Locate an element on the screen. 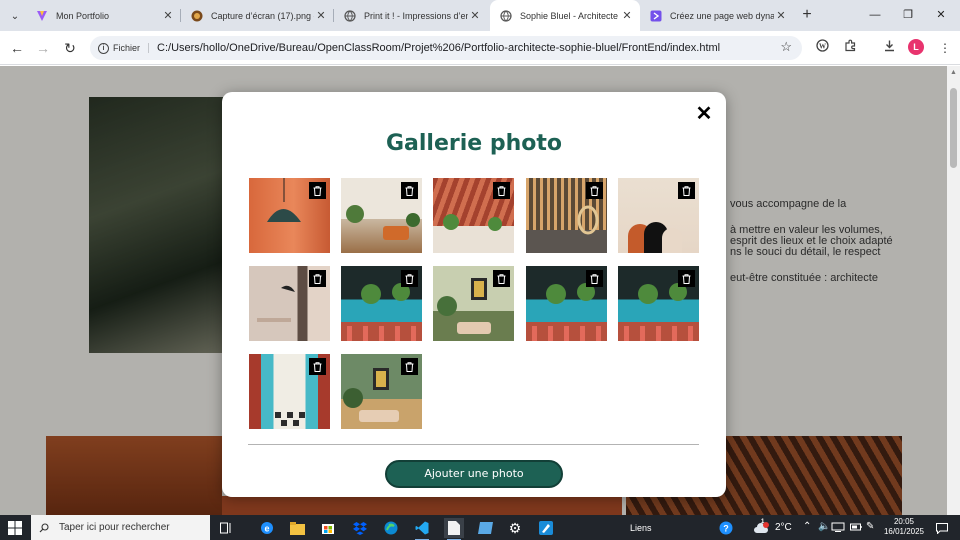  taskbar-edge is located at coordinates (391, 528).